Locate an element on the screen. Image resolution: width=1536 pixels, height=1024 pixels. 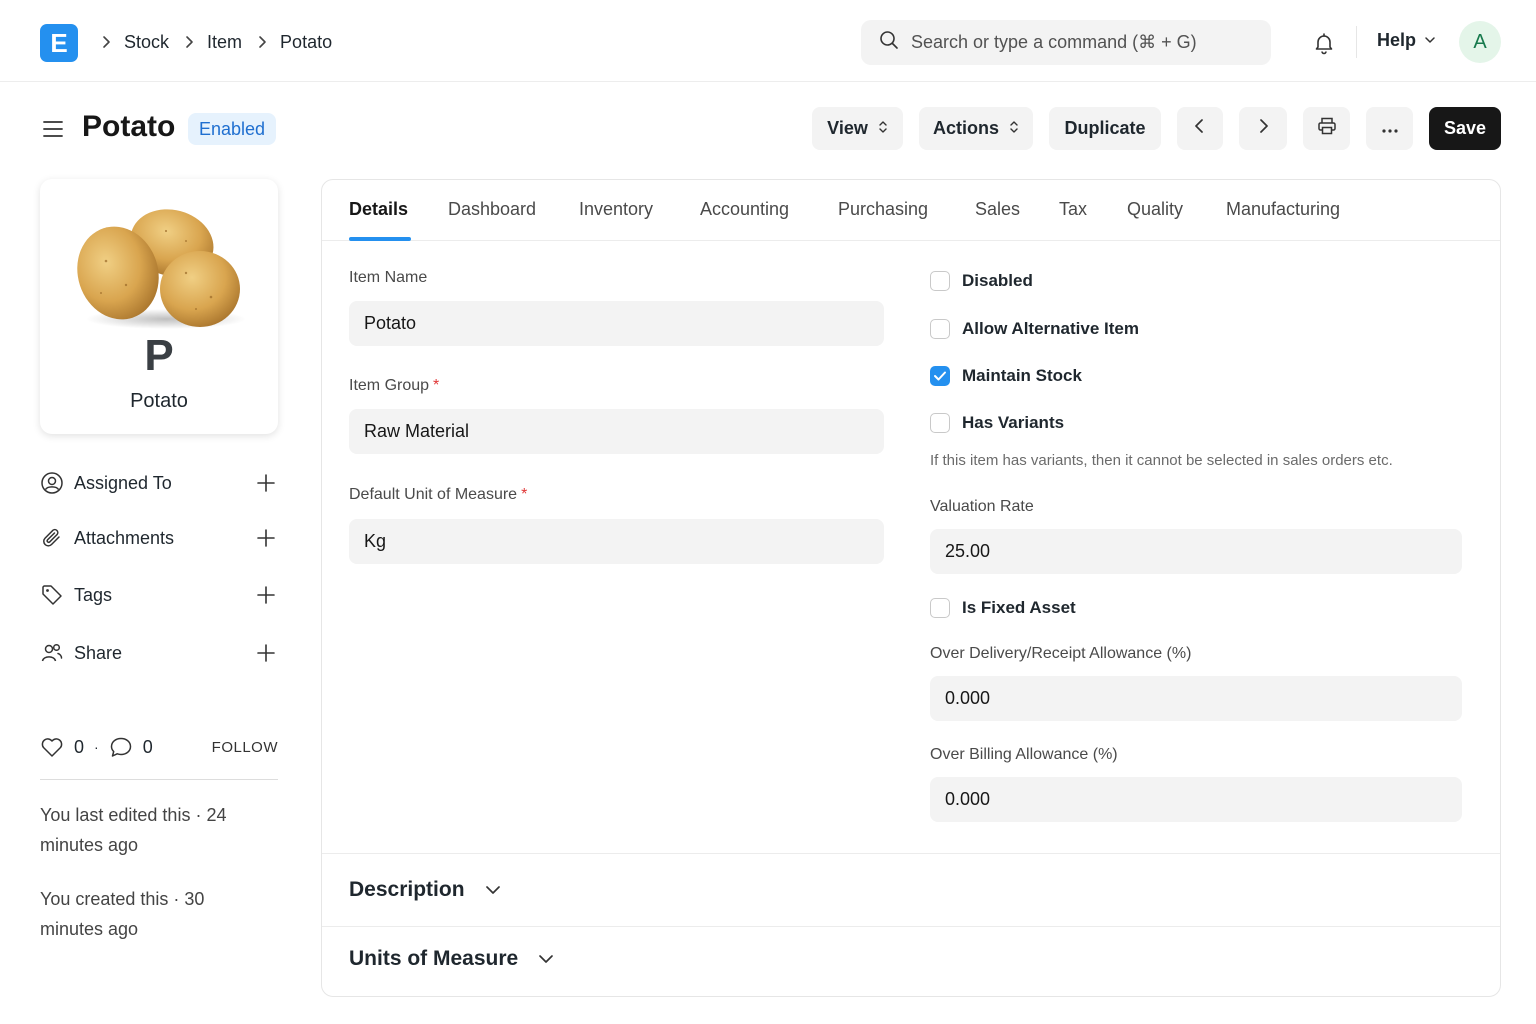
item-group-label: Item Group * is located at coordinates (394, 386).